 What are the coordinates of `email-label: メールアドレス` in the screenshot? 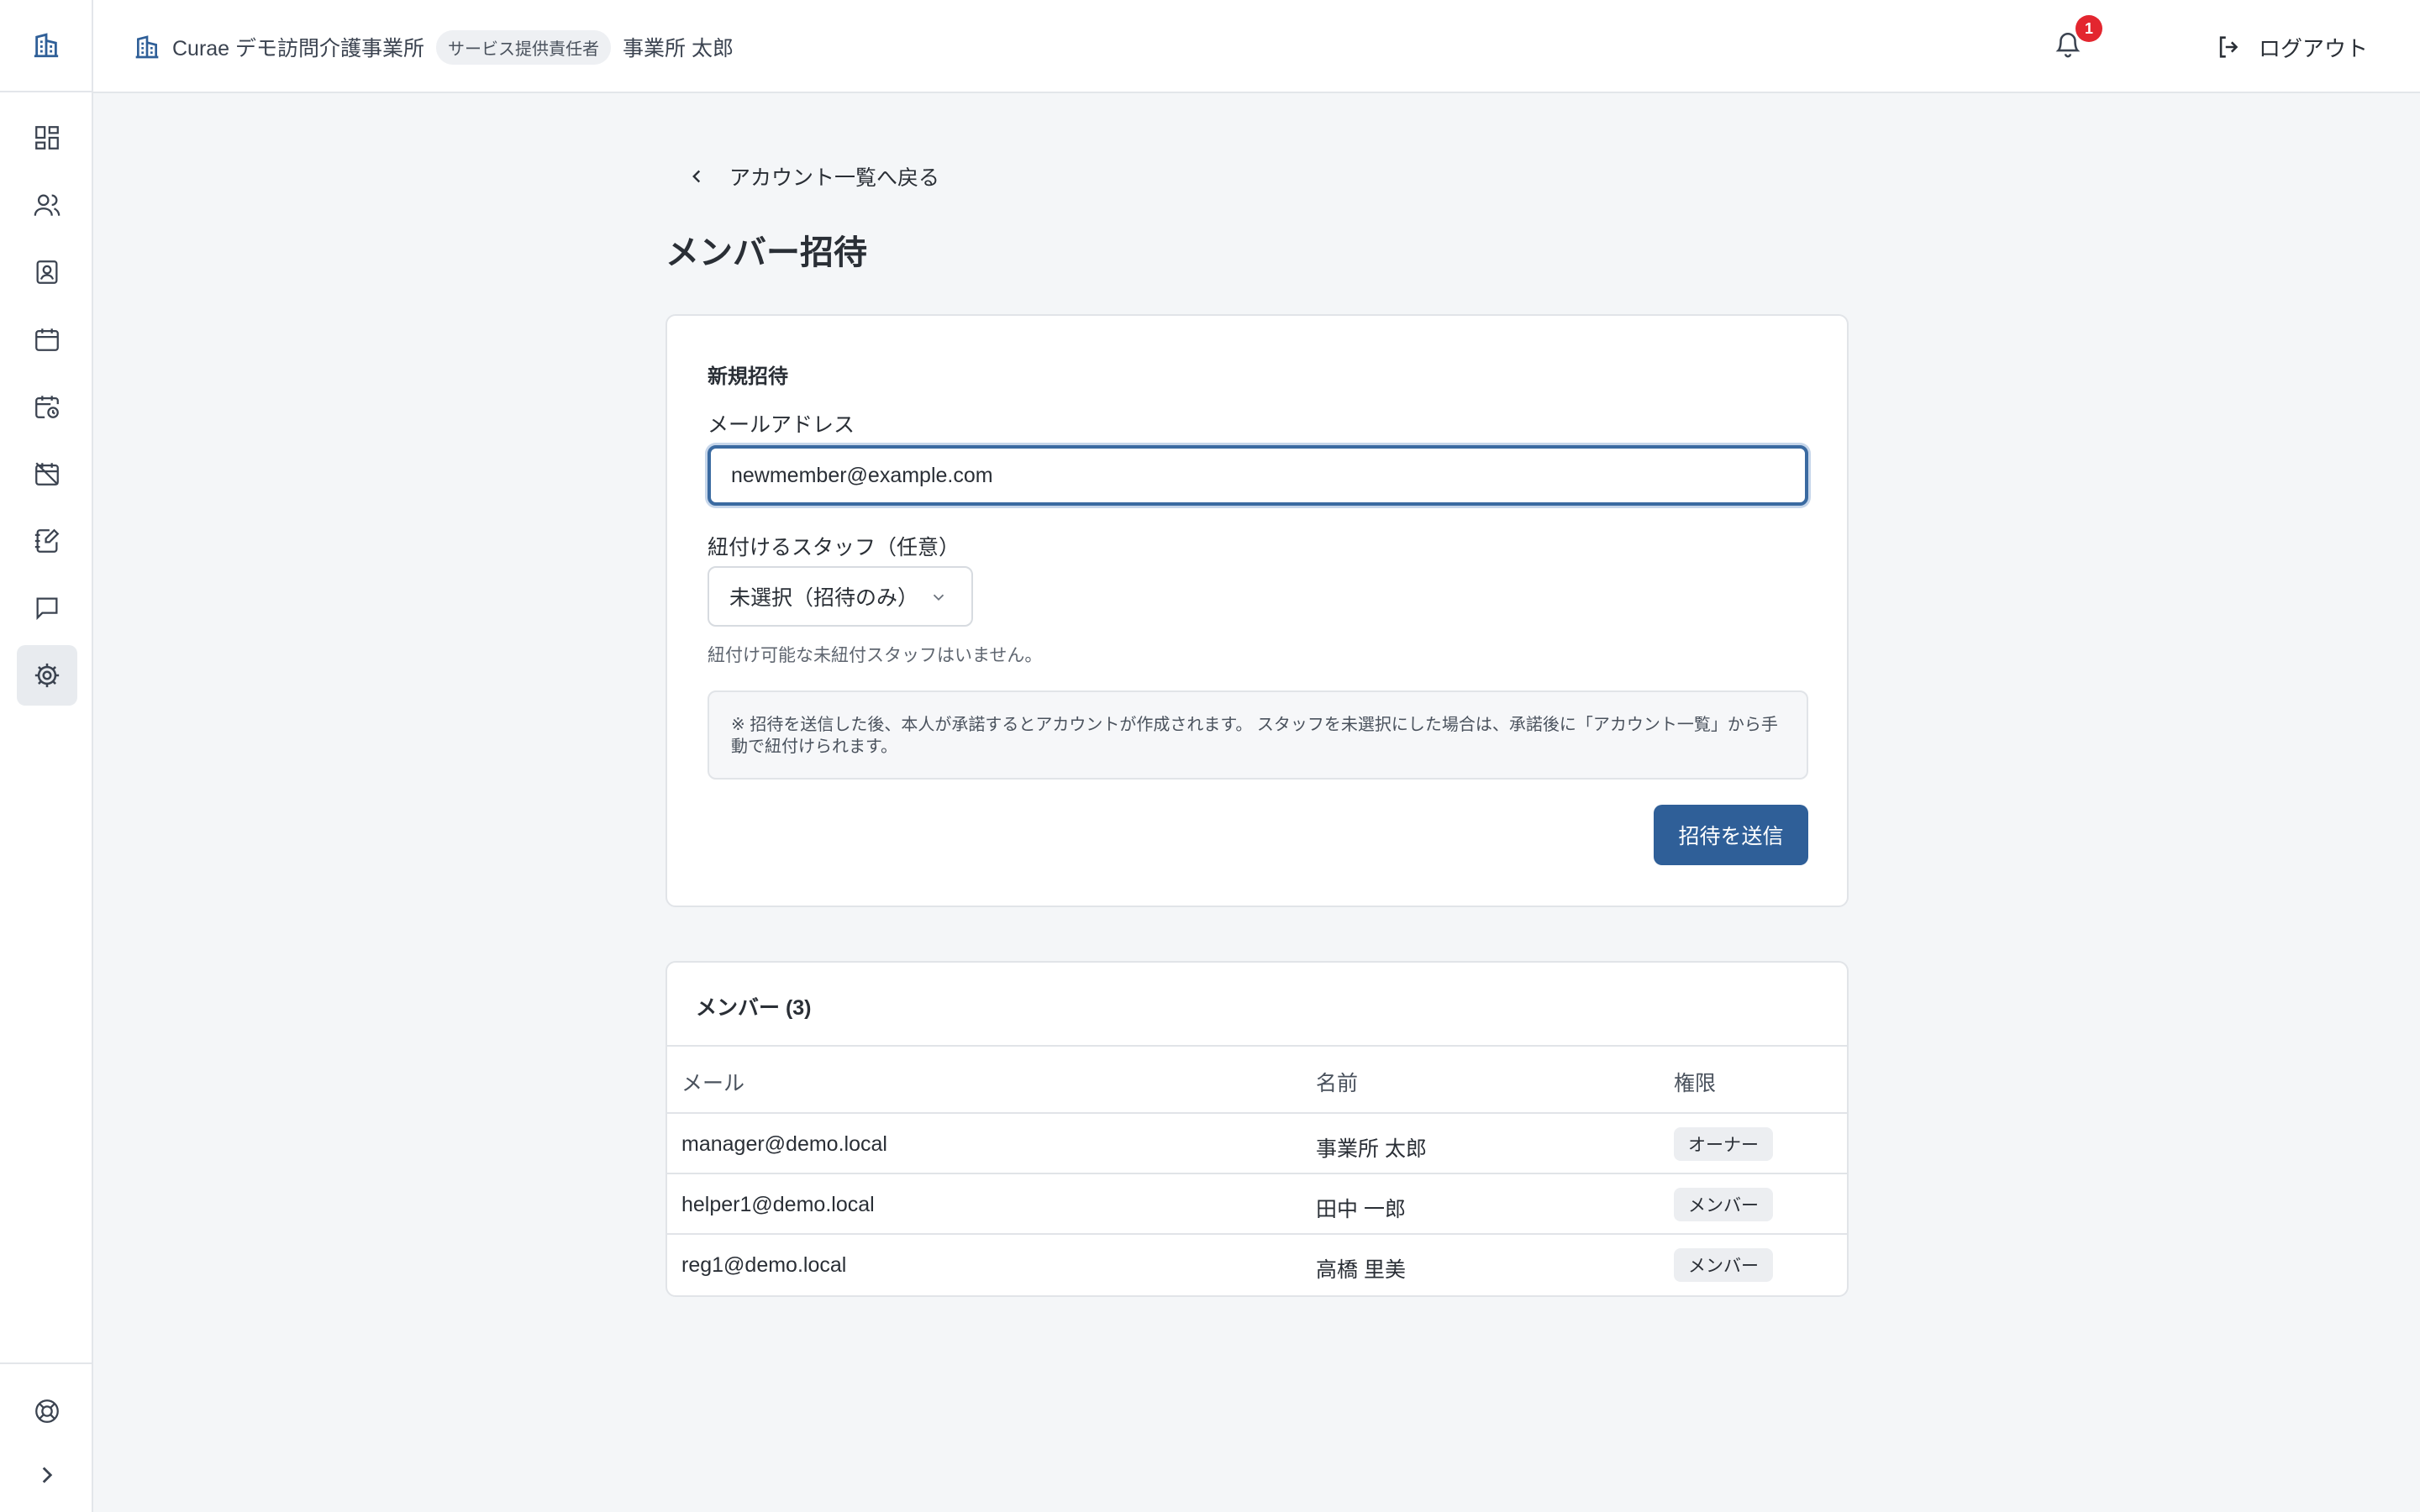 It's located at (781, 425).